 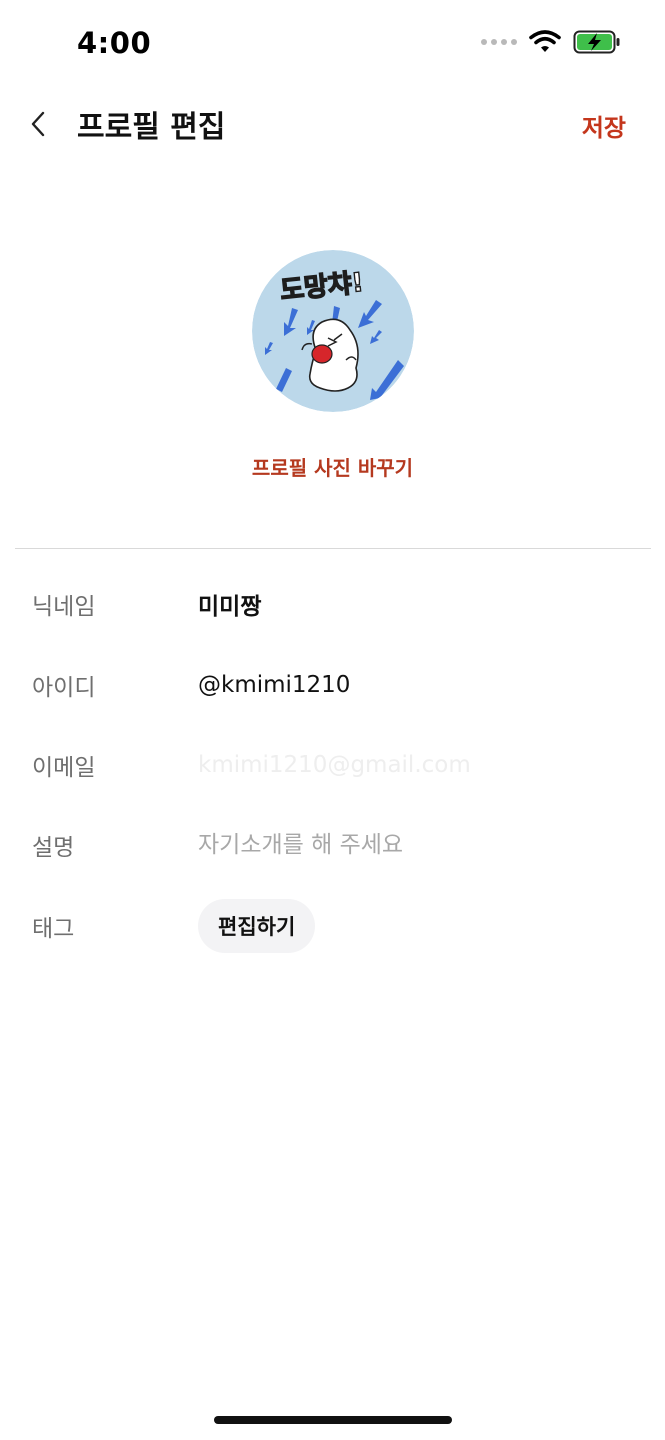 I want to click on email-row: 이메일 kmimi1210@gmail.com, so click(x=332, y=765).